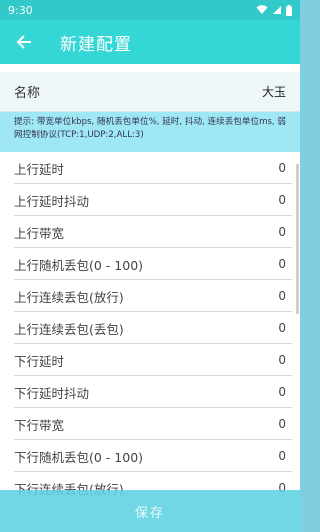  Describe the element at coordinates (52, 393) in the screenshot. I see `param-label: 下行延时抖动` at that location.